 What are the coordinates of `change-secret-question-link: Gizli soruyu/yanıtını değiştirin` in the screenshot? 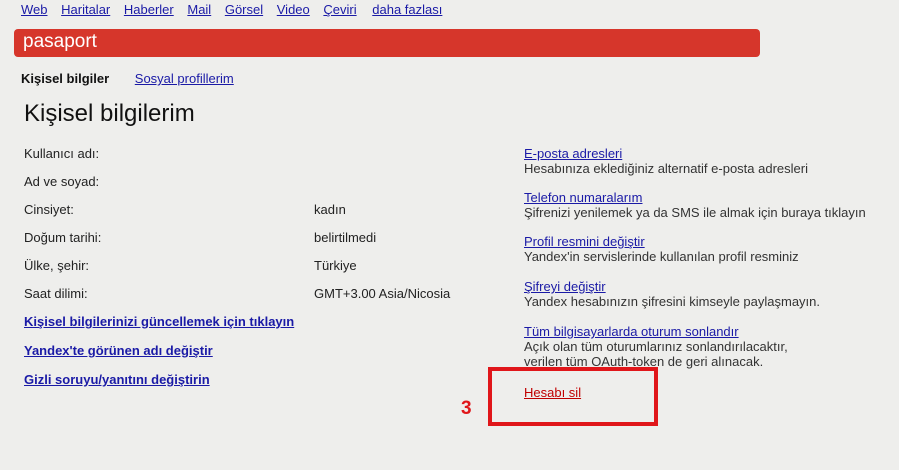 It's located at (117, 379).